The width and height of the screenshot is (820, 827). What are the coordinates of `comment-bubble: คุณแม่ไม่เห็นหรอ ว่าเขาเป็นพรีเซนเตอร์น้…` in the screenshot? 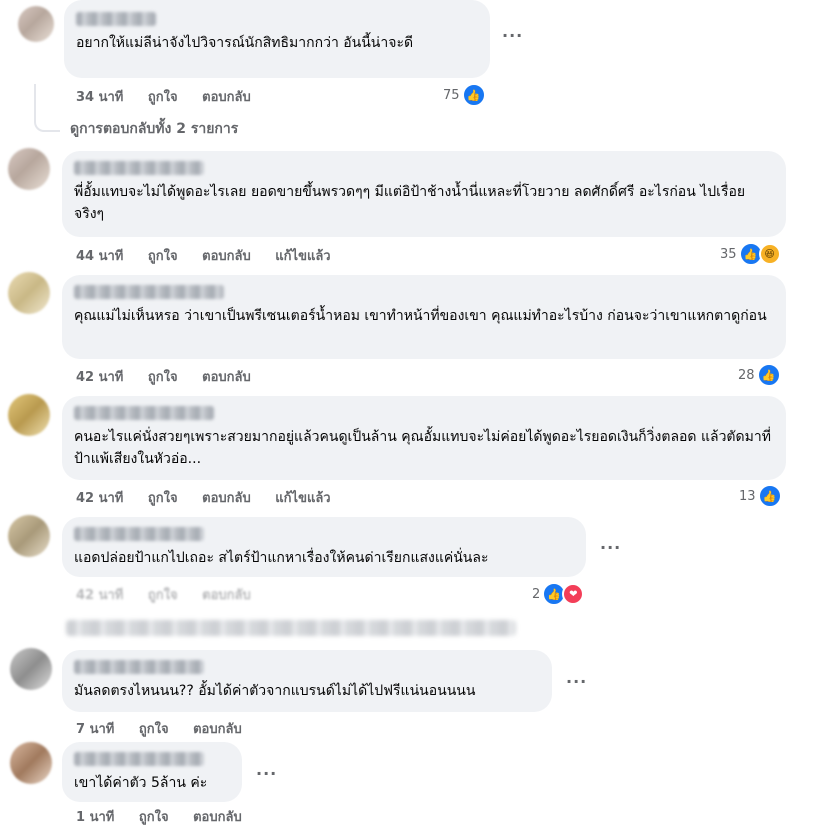 It's located at (424, 317).